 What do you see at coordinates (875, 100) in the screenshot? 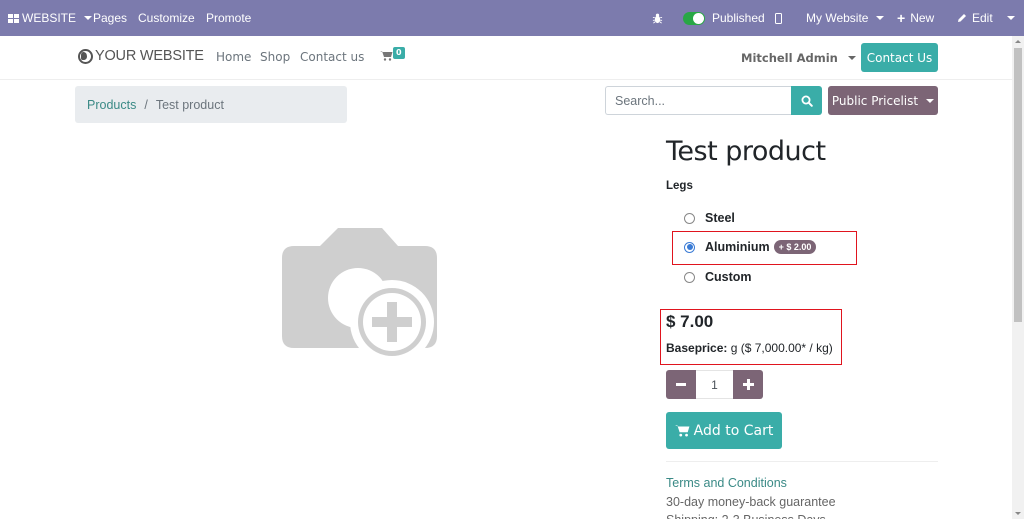
I see `pricelist-label: Public Pricelist` at bounding box center [875, 100].